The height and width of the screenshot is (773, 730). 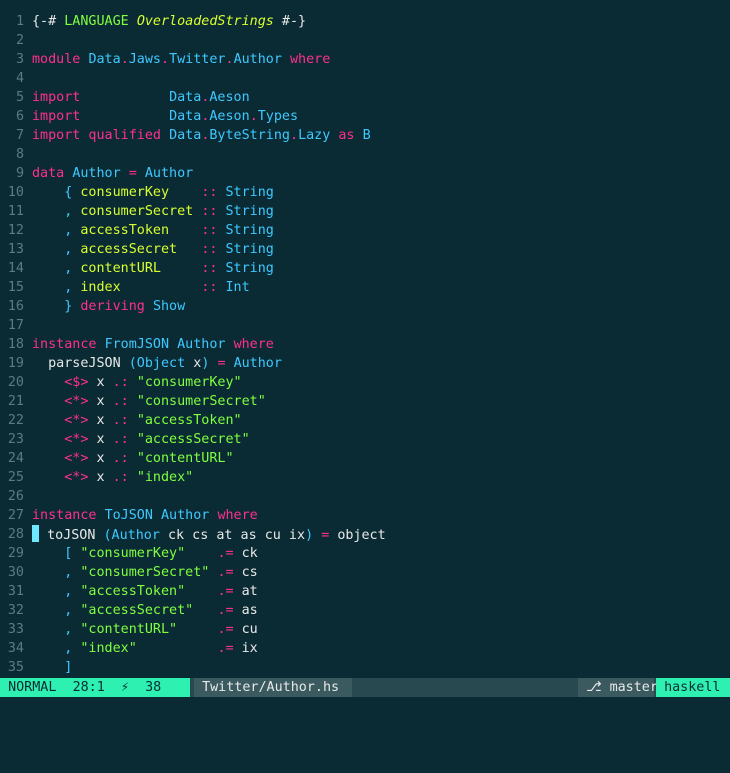 What do you see at coordinates (365, 610) in the screenshot?
I see `code-line: 32 , "accessSecret" .= as` at bounding box center [365, 610].